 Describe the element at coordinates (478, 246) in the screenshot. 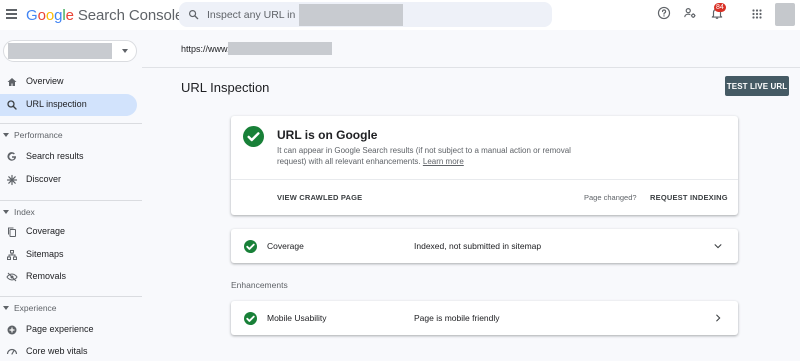

I see `coverage-status: Indexed, not submitted in sitemap` at that location.